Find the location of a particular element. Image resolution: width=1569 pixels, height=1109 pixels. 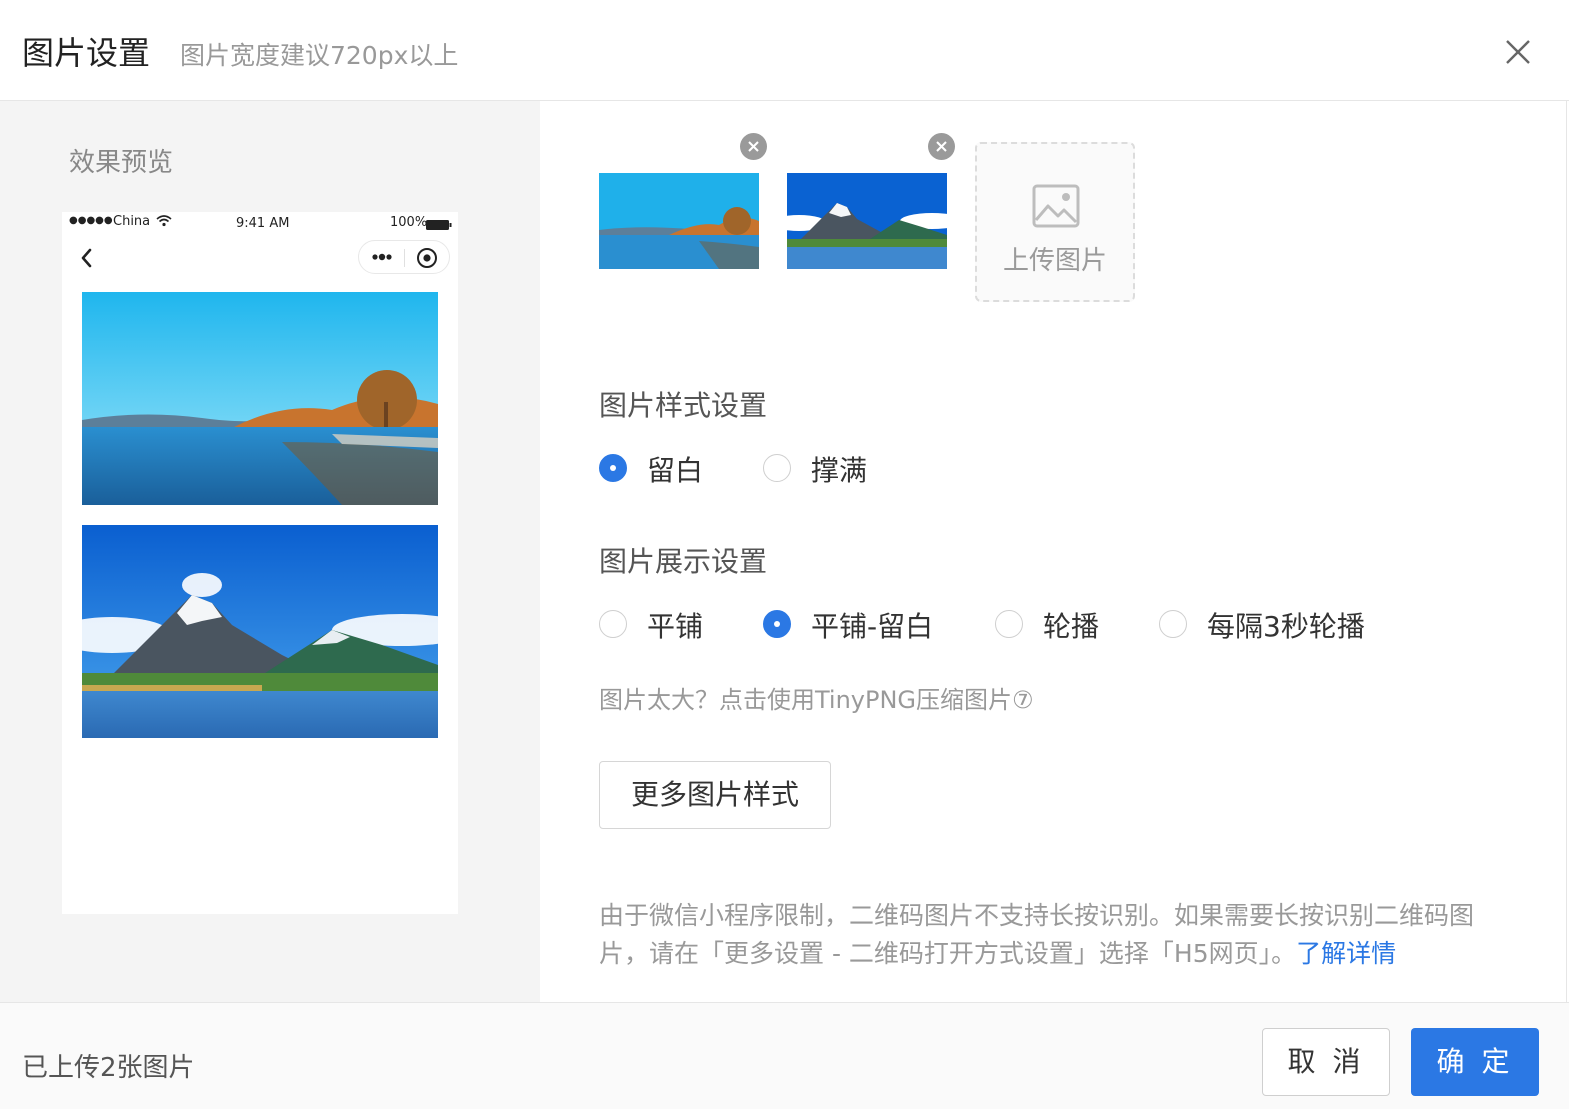

back-chevron-icon is located at coordinates (86, 258).